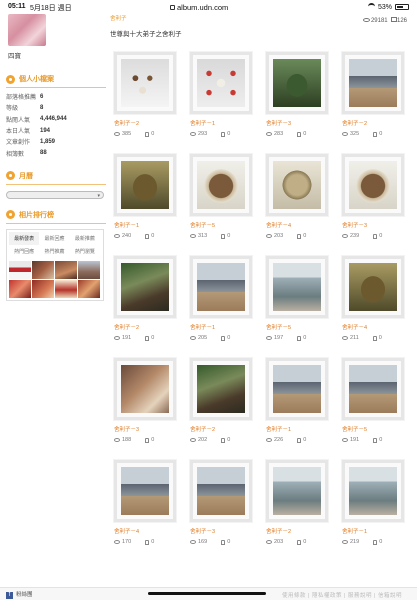 This screenshot has height=600, width=417. I want to click on photo-card: 舍利子－2 202 0, so click(224, 406).